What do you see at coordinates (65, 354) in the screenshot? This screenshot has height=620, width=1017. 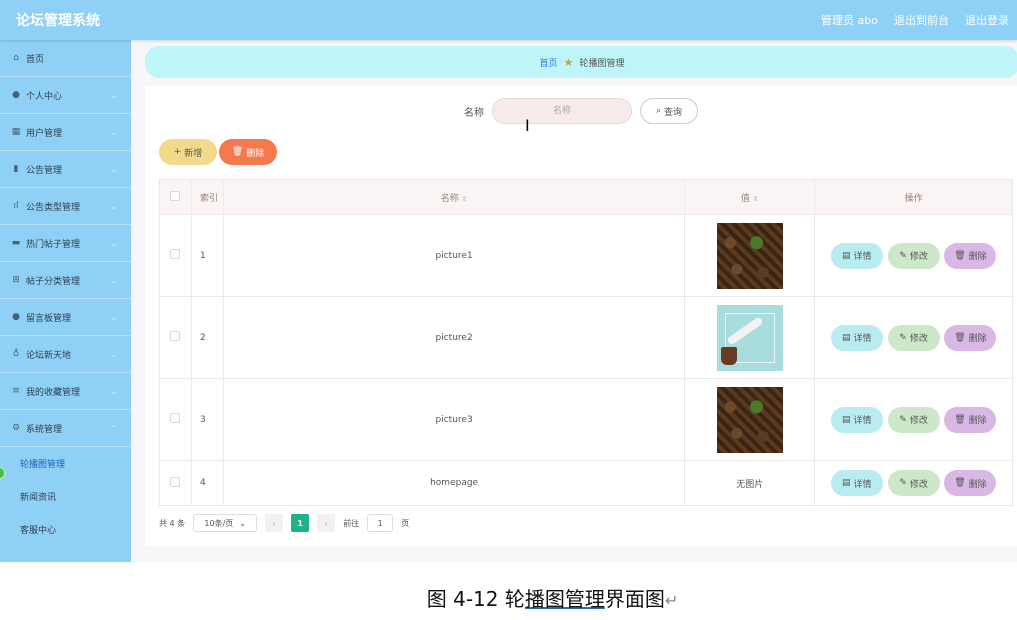 I see `sidebar-item-forum-world: ♁ 论坛新天地 ⌄` at bounding box center [65, 354].